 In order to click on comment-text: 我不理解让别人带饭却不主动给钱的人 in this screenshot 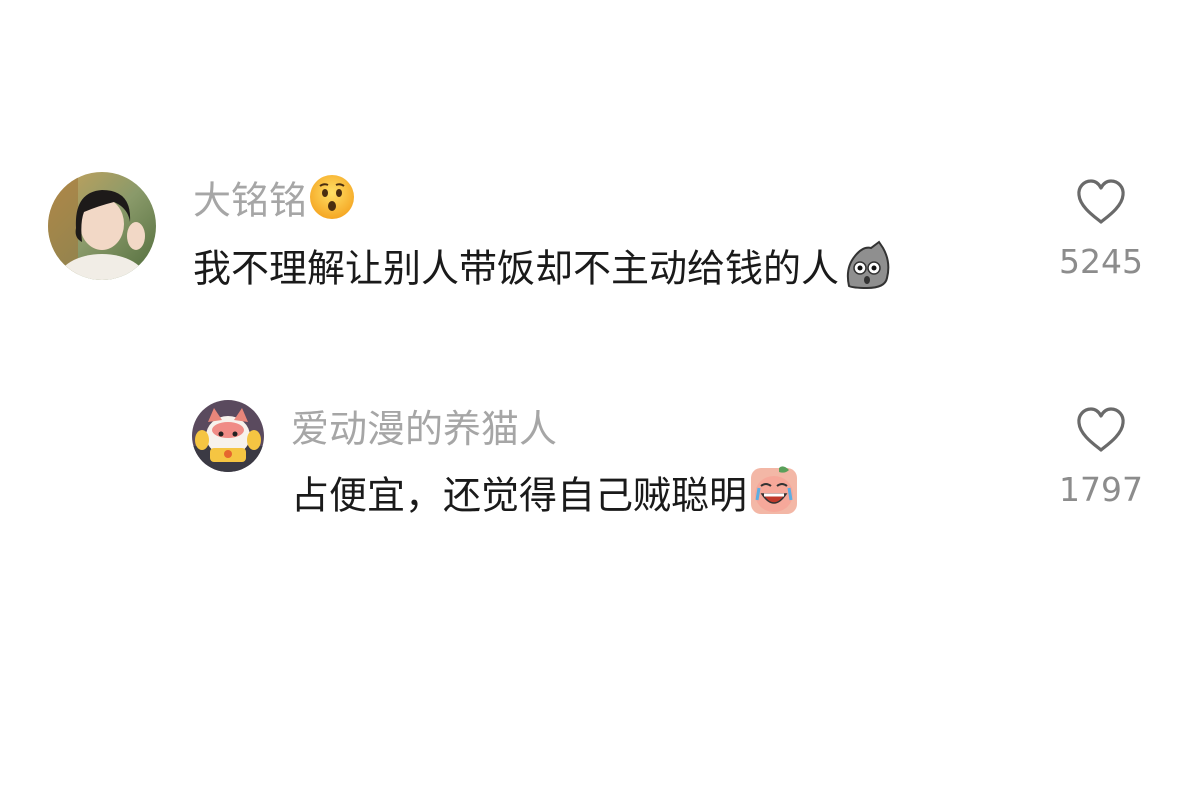, I will do `click(543, 268)`.